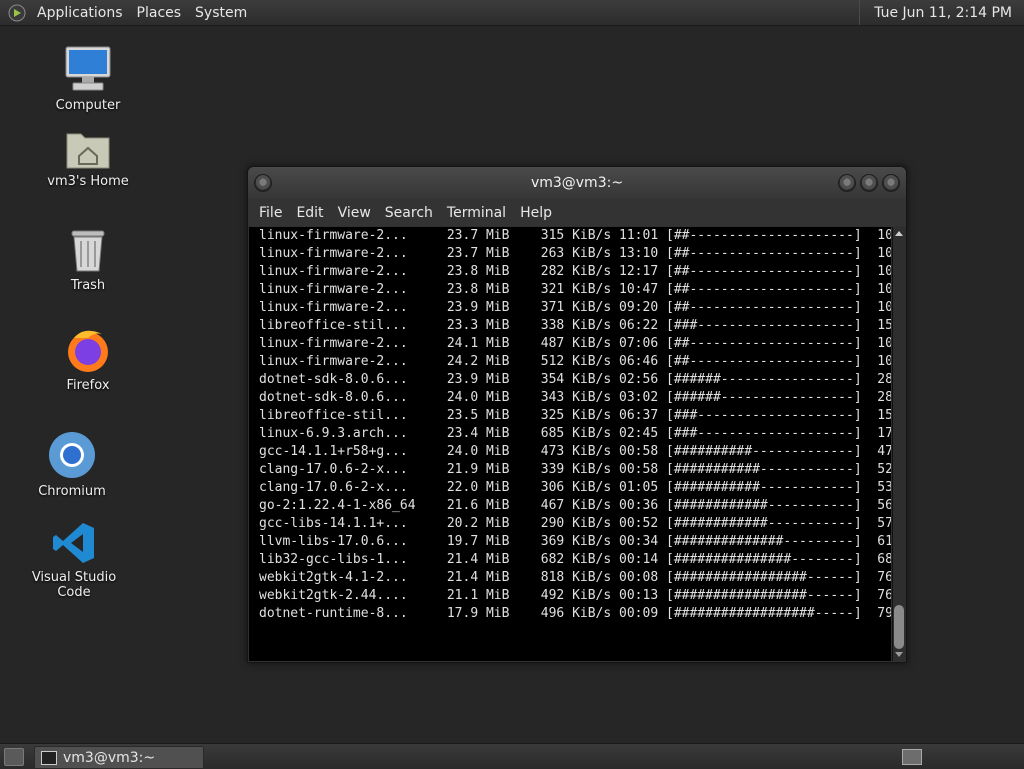 The height and width of the screenshot is (769, 1024). Describe the element at coordinates (49, 757) in the screenshot. I see `terminal-icon` at that location.